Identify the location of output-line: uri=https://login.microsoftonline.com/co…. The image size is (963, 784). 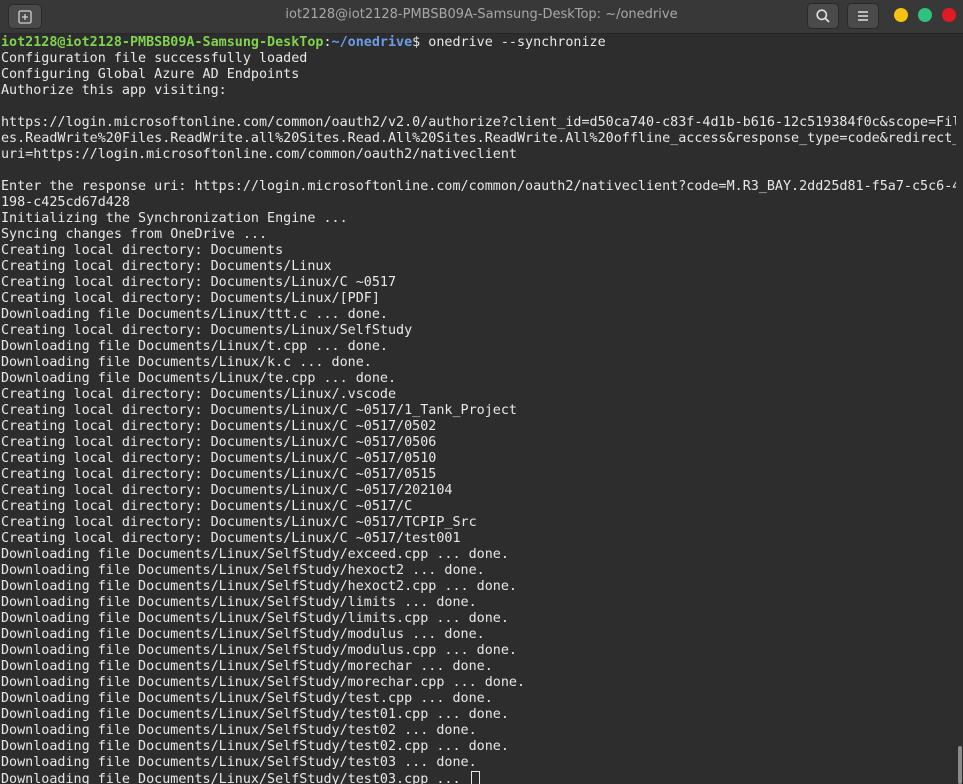
(259, 154).